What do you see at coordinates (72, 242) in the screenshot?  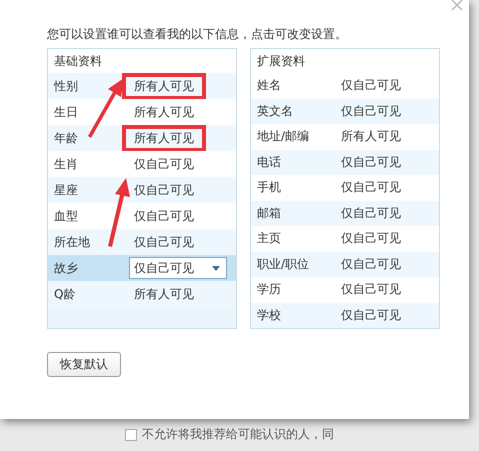 I see `field-label: 所在地` at bounding box center [72, 242].